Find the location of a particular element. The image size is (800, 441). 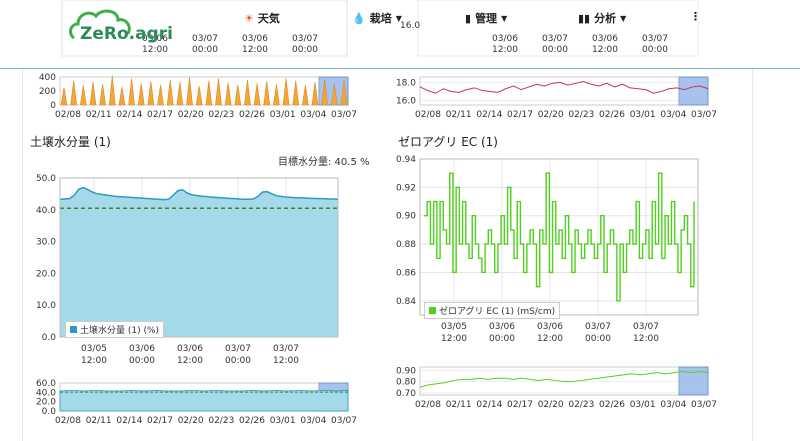

sun-icon: ☀ is located at coordinates (249, 18).